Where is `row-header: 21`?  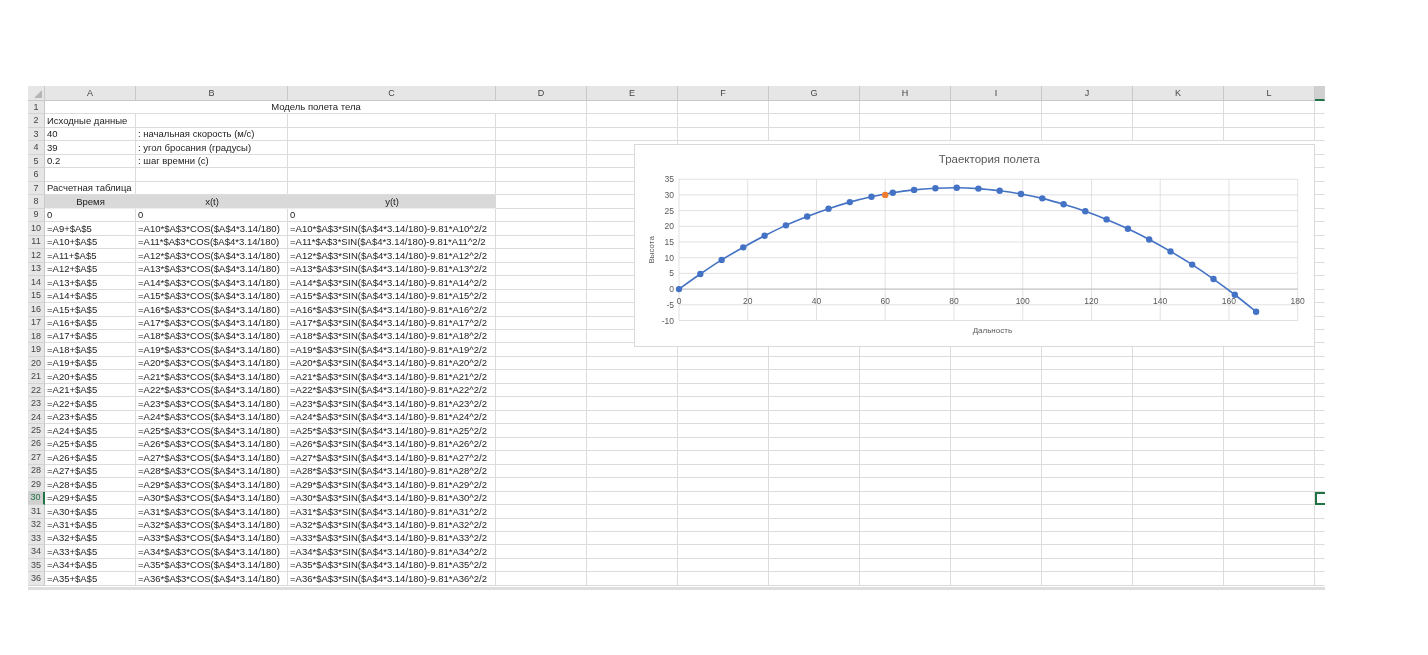 row-header: 21 is located at coordinates (36, 377).